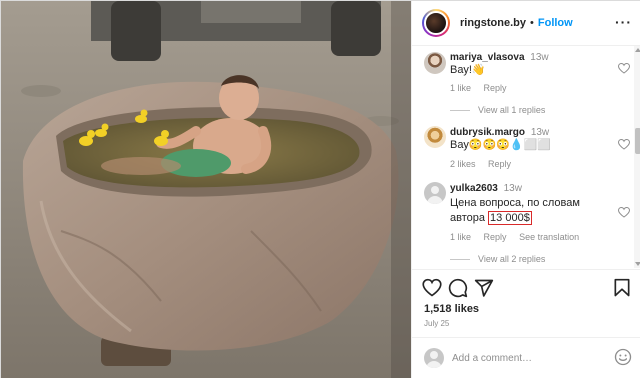  Describe the element at coordinates (549, 237) in the screenshot. I see `see-translation-button: See translation` at that location.